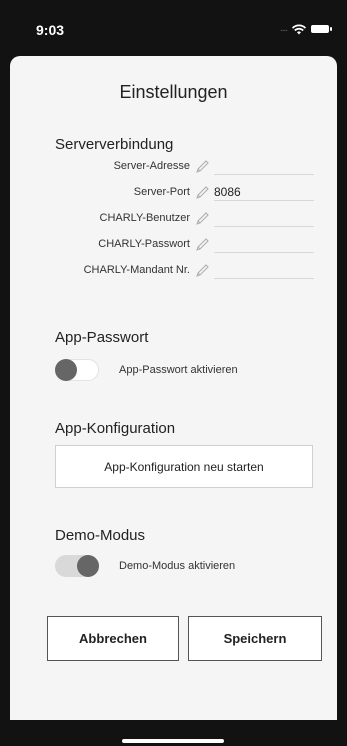 This screenshot has width=347, height=746. I want to click on wifi-icon, so click(299, 29).